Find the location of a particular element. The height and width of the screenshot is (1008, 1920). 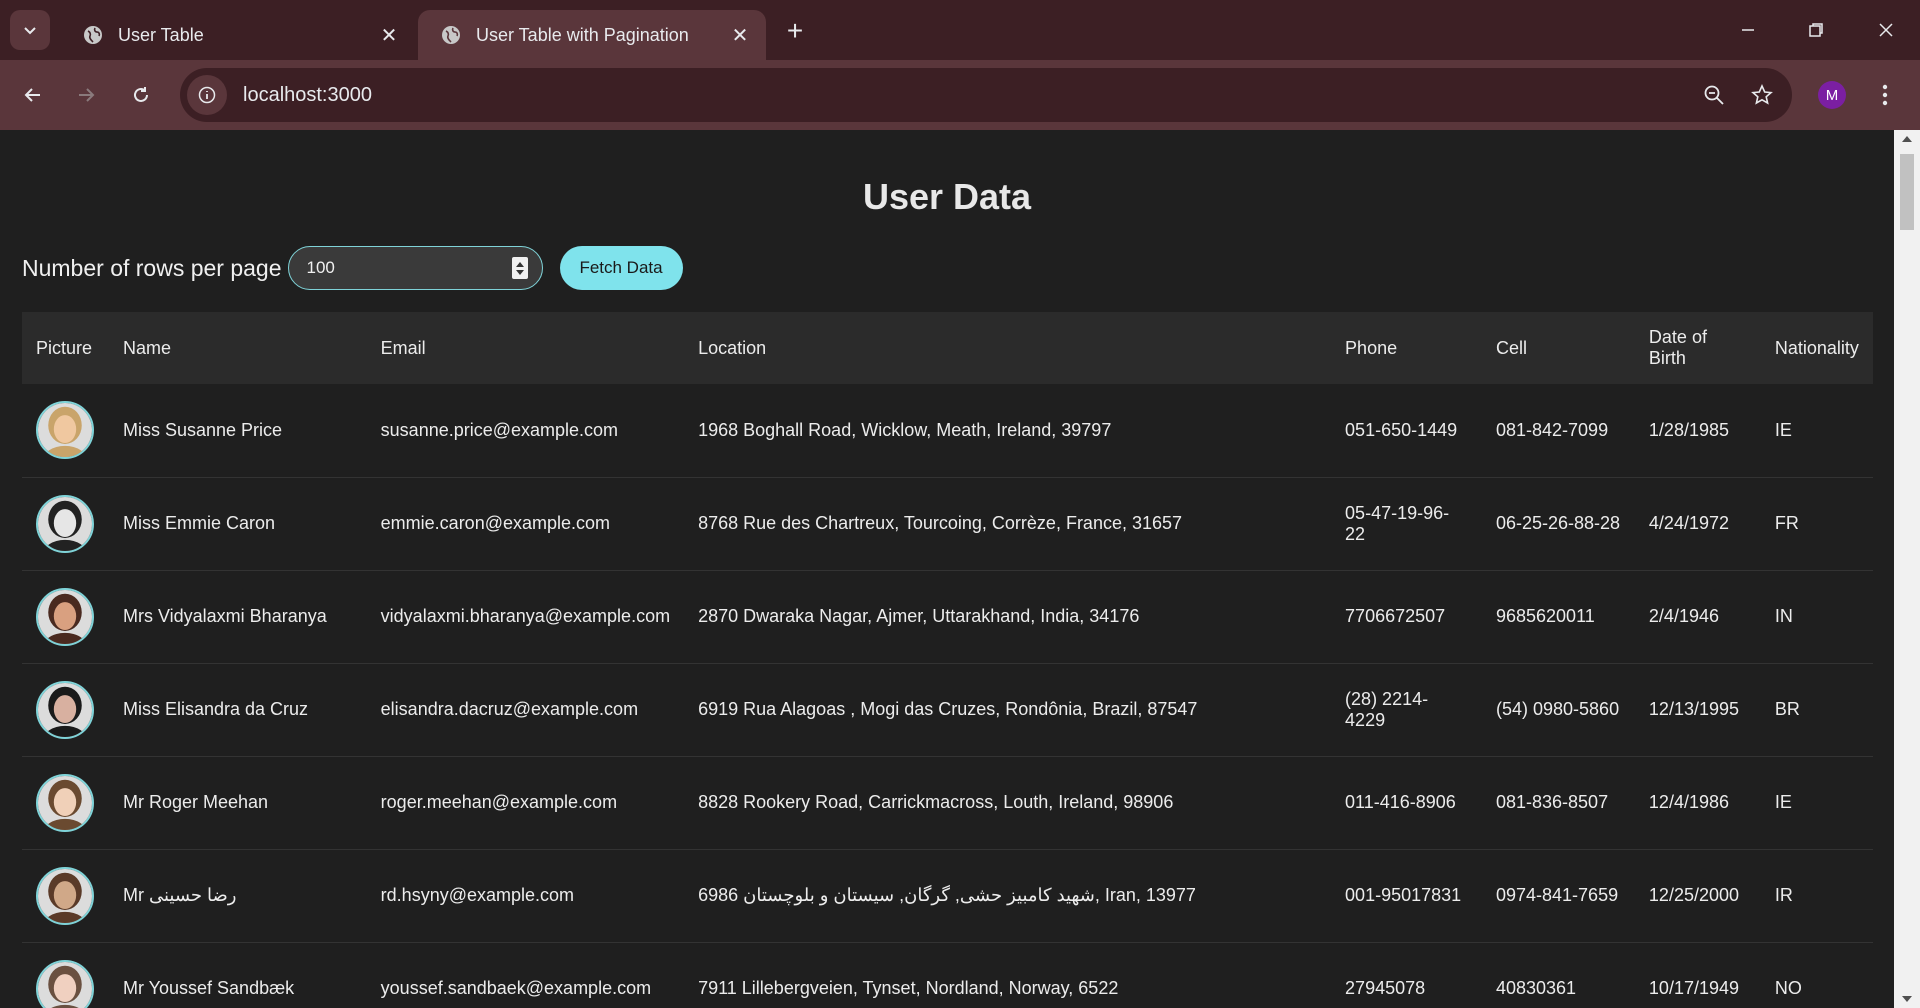

user-dob: 12/13/1995 is located at coordinates (1694, 709).